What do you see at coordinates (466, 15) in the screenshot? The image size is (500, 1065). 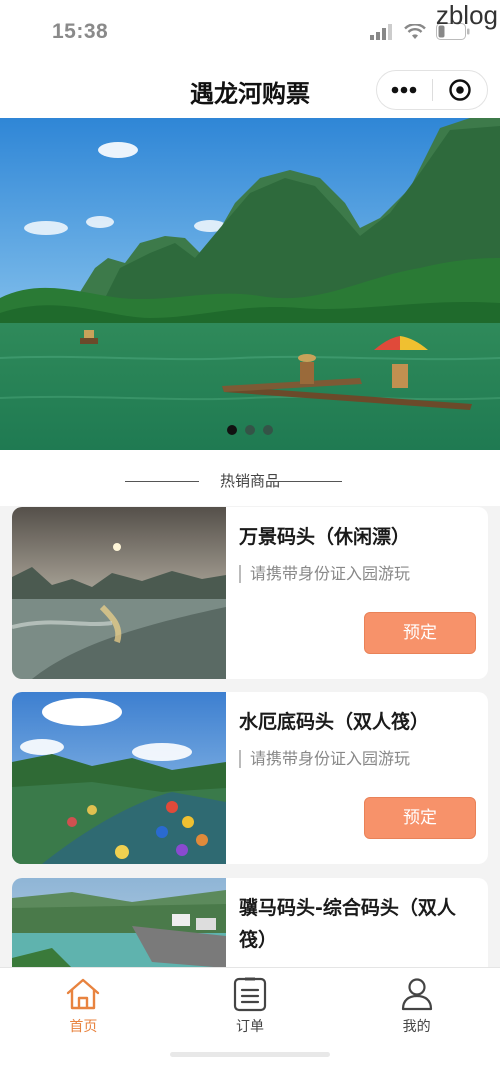 I see `watermark: zblog` at bounding box center [466, 15].